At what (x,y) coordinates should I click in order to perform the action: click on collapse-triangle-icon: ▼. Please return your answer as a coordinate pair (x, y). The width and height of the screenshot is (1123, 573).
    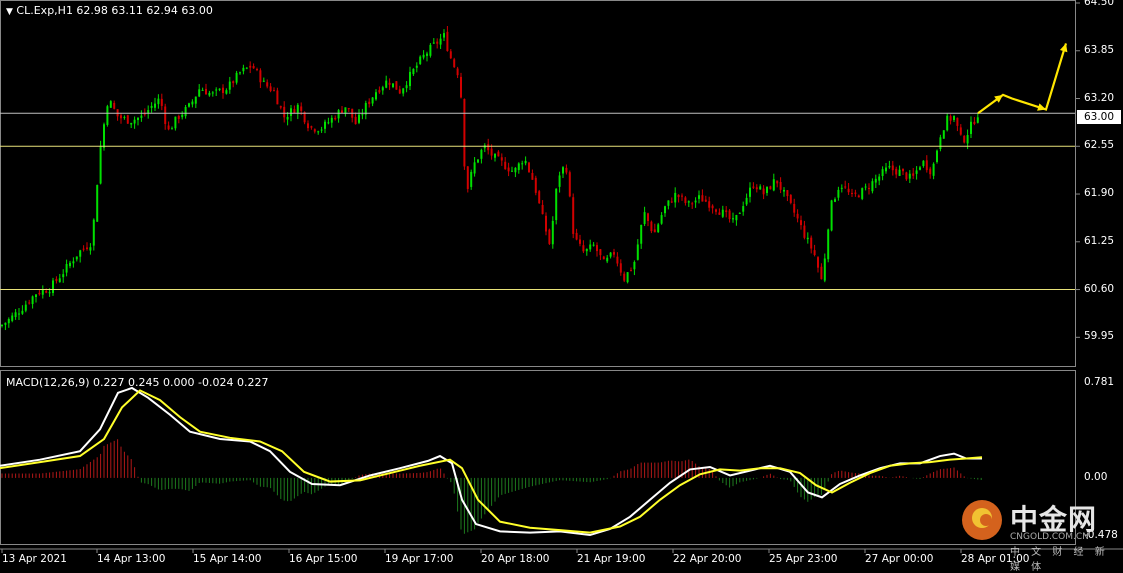
    Looking at the image, I should click on (9, 12).